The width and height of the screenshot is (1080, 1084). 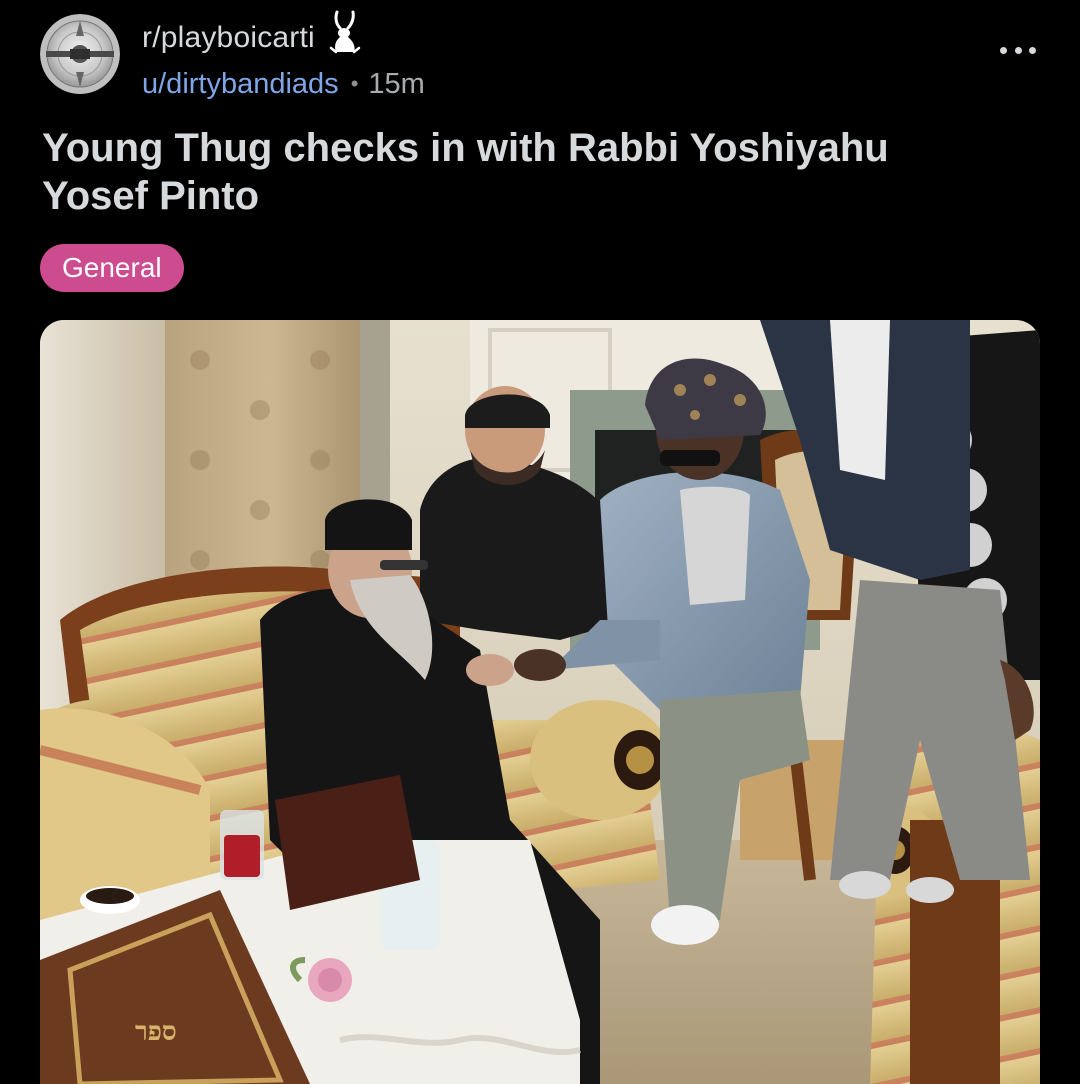 What do you see at coordinates (345, 32) in the screenshot?
I see `bunny-icon` at bounding box center [345, 32].